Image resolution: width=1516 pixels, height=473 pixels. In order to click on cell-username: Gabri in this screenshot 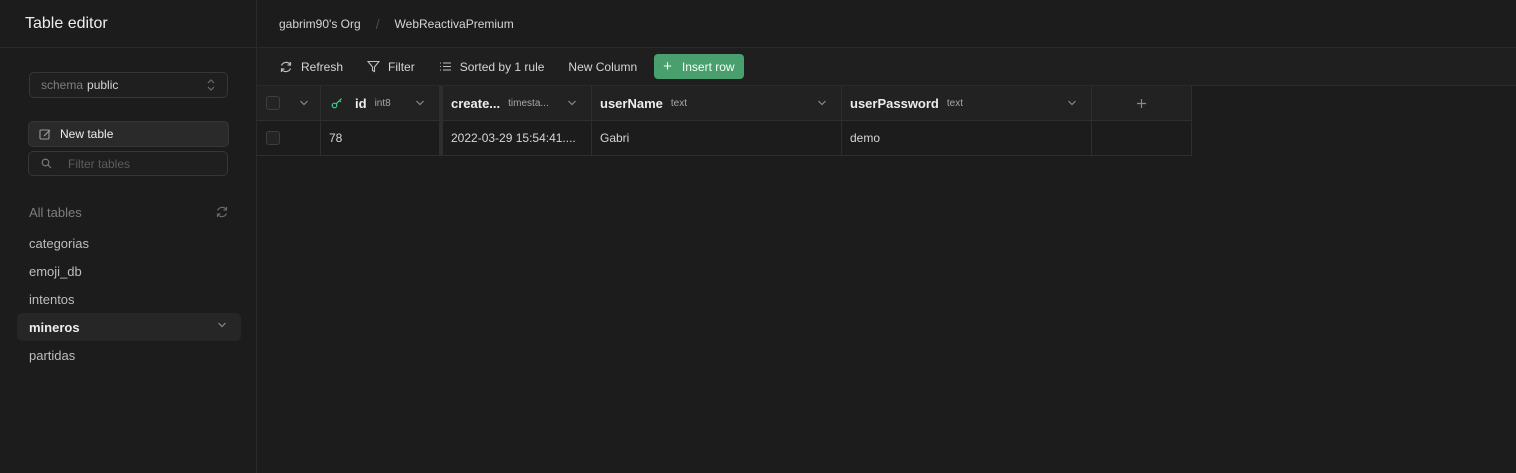, I will do `click(717, 138)`.